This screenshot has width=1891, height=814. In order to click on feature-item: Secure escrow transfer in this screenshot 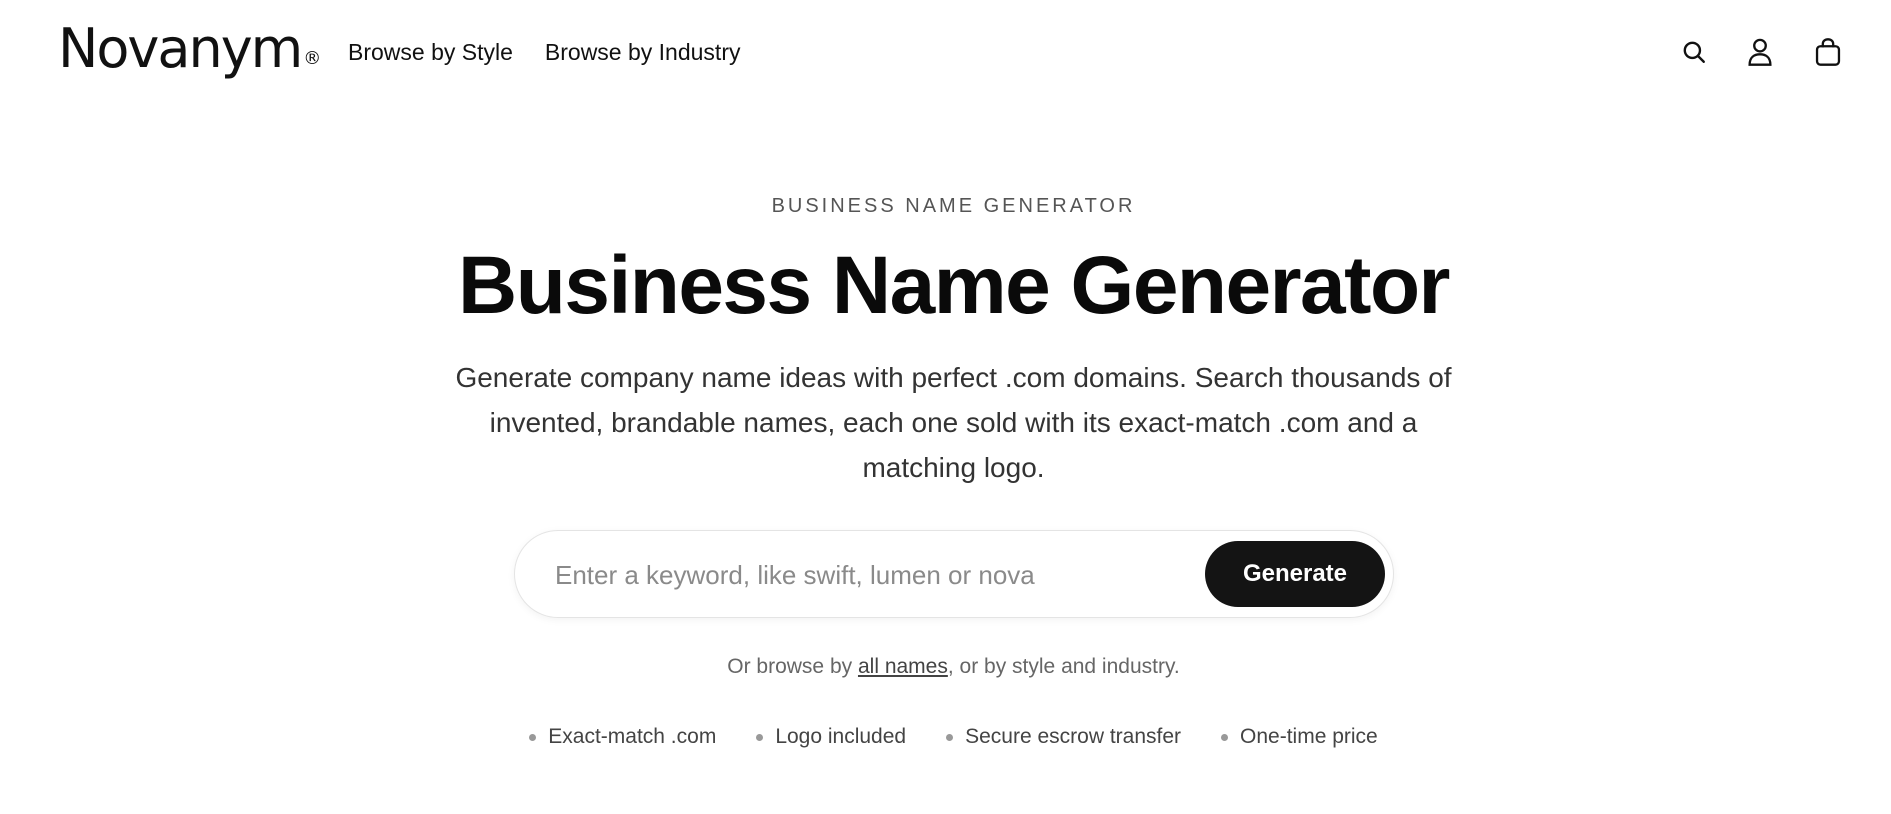, I will do `click(1063, 737)`.